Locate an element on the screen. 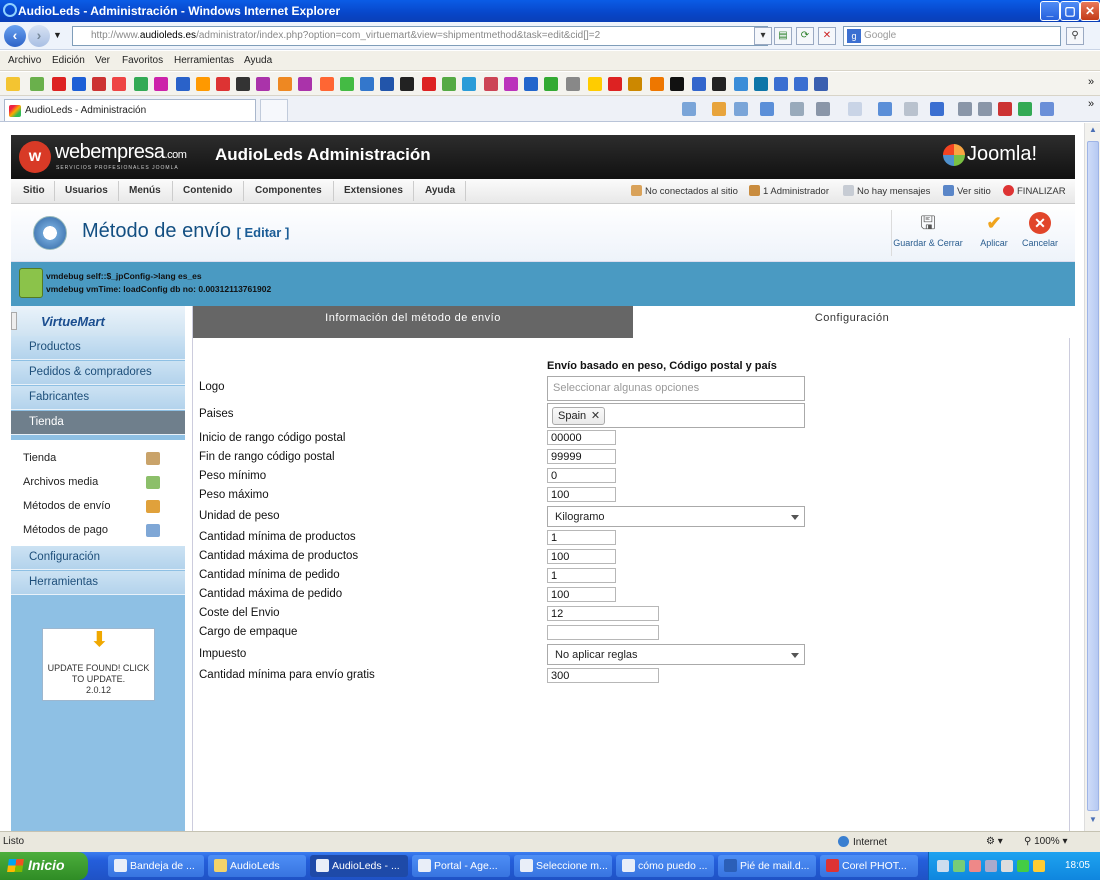 The width and height of the screenshot is (1100, 880). zoom-icon is located at coordinates (767, 109).